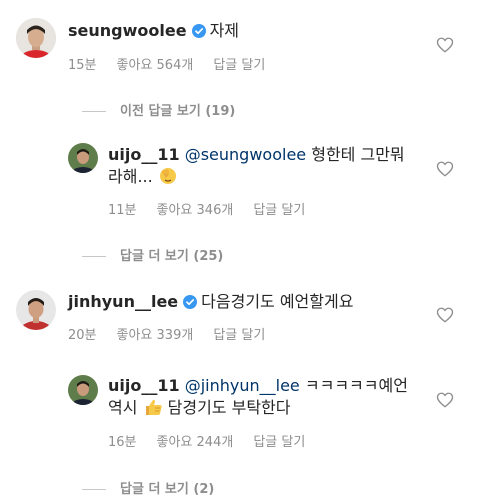  What do you see at coordinates (172, 256) in the screenshot?
I see `view-more-replies-label: 답글 더 보기 (25)` at bounding box center [172, 256].